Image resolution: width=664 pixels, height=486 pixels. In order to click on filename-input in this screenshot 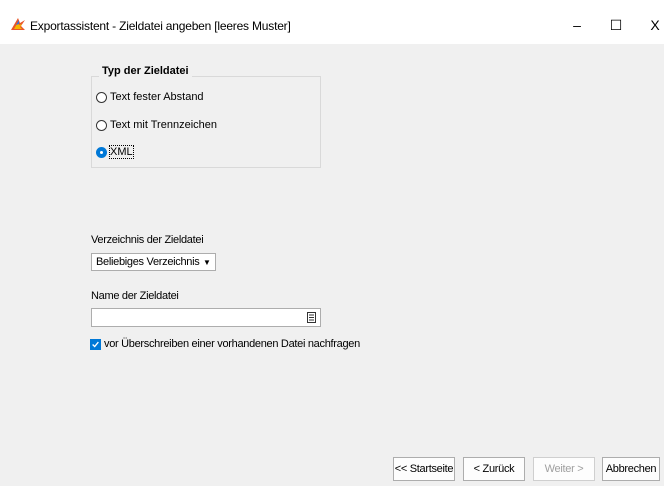, I will do `click(206, 317)`.